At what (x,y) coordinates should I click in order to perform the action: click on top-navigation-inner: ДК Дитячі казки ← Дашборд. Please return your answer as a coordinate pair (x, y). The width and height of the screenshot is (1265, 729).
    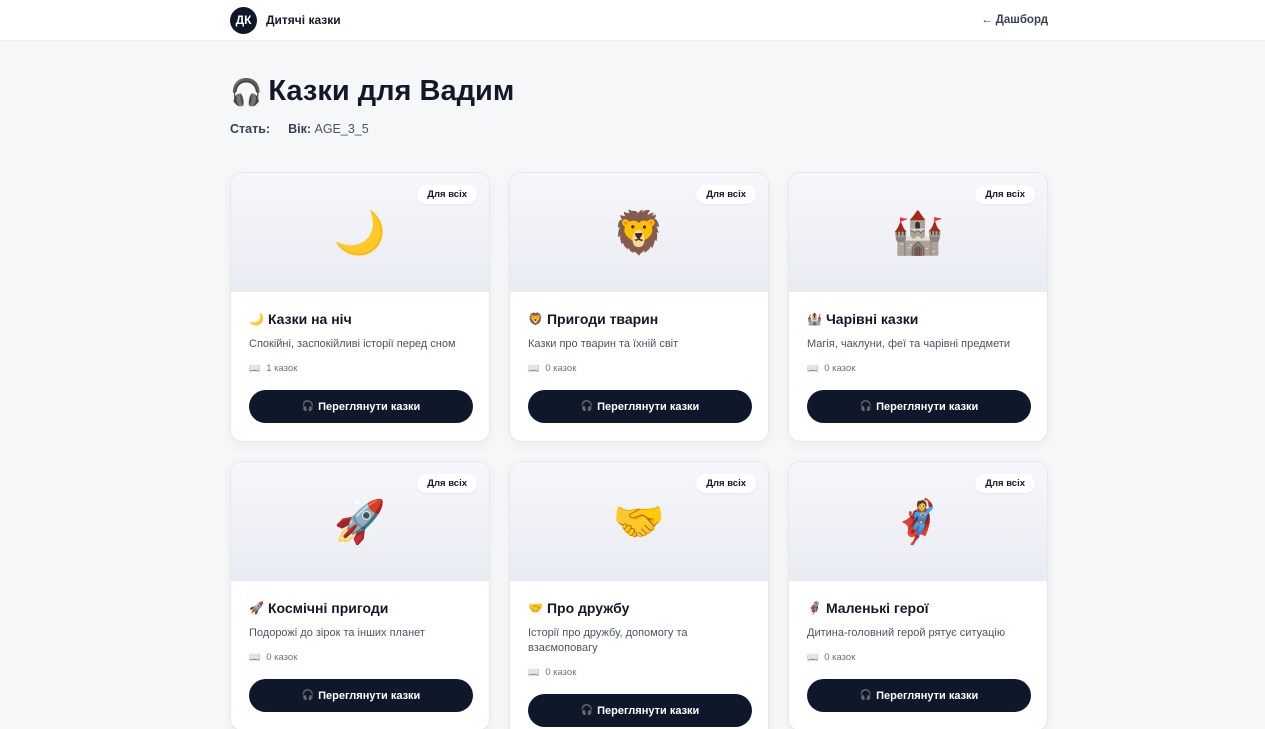
    Looking at the image, I should click on (639, 20).